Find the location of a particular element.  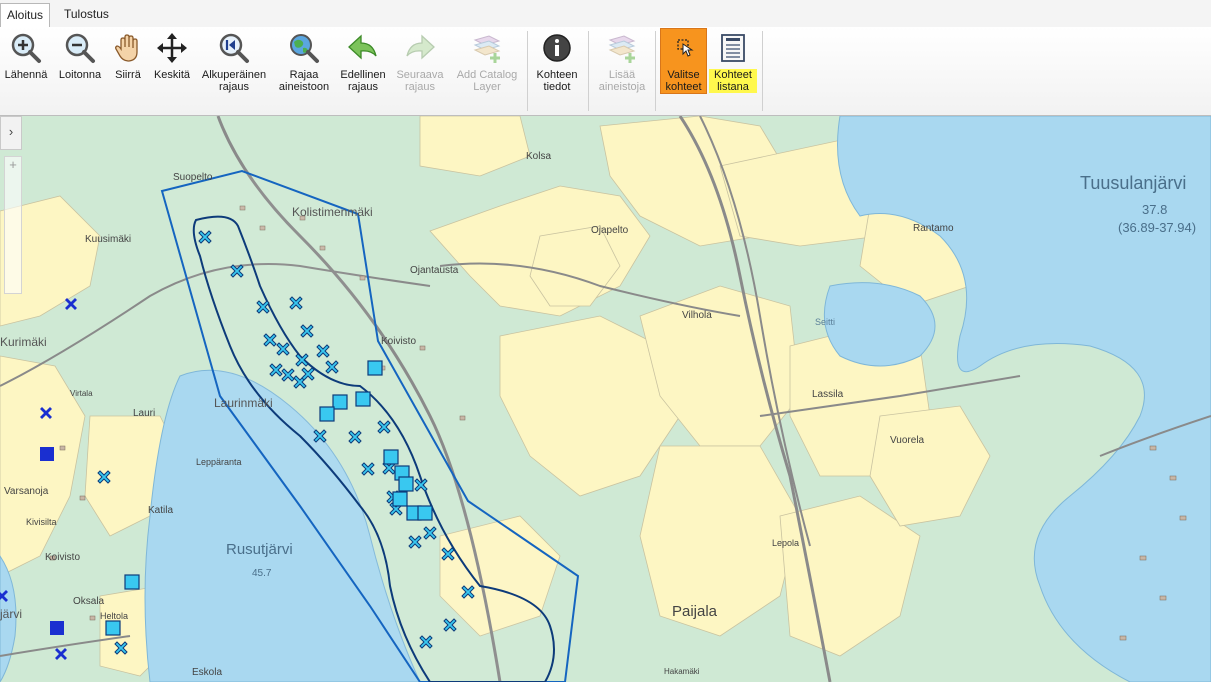

previous-extent-label: Edellinen rajaus is located at coordinates (363, 81).